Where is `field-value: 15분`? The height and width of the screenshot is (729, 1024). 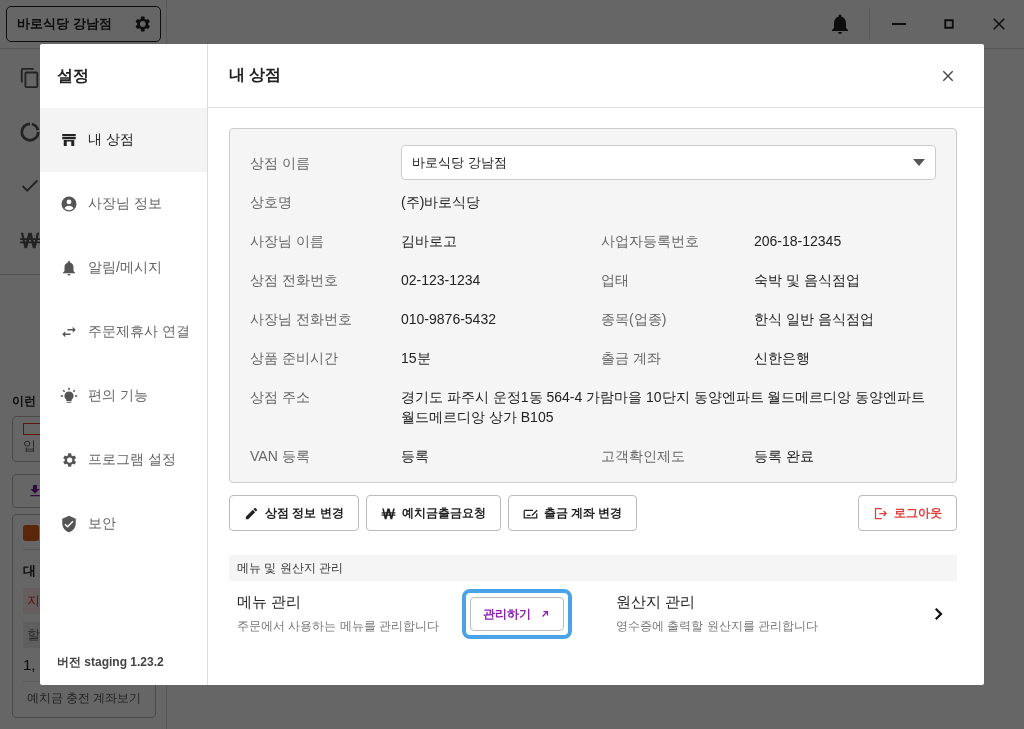 field-value: 15분 is located at coordinates (416, 358).